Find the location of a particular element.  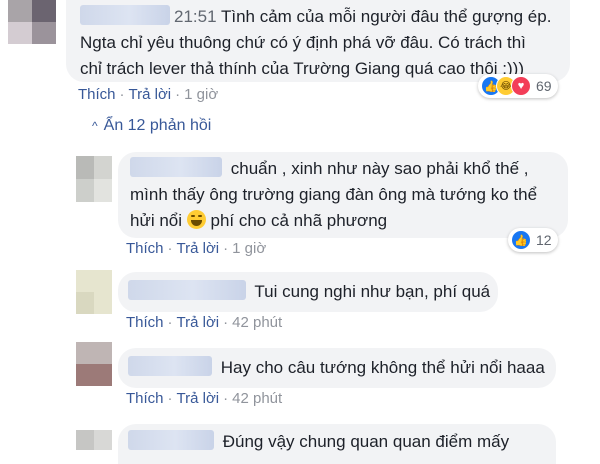

chevron-up-icon: ^ is located at coordinates (95, 126).